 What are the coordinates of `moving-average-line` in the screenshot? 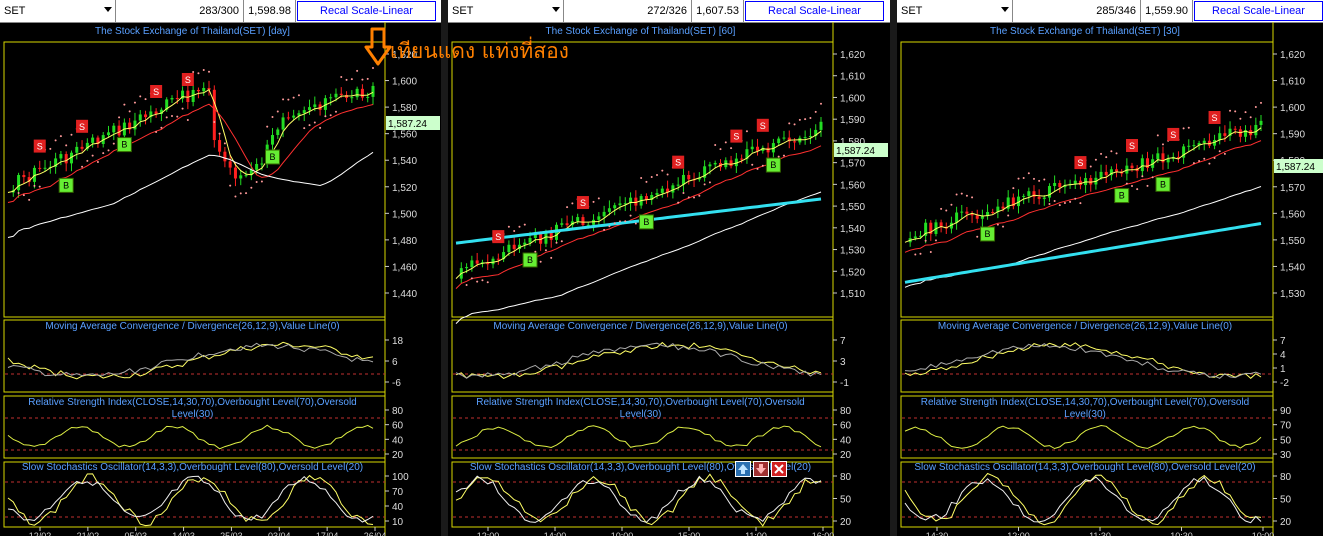 It's located at (190, 194).